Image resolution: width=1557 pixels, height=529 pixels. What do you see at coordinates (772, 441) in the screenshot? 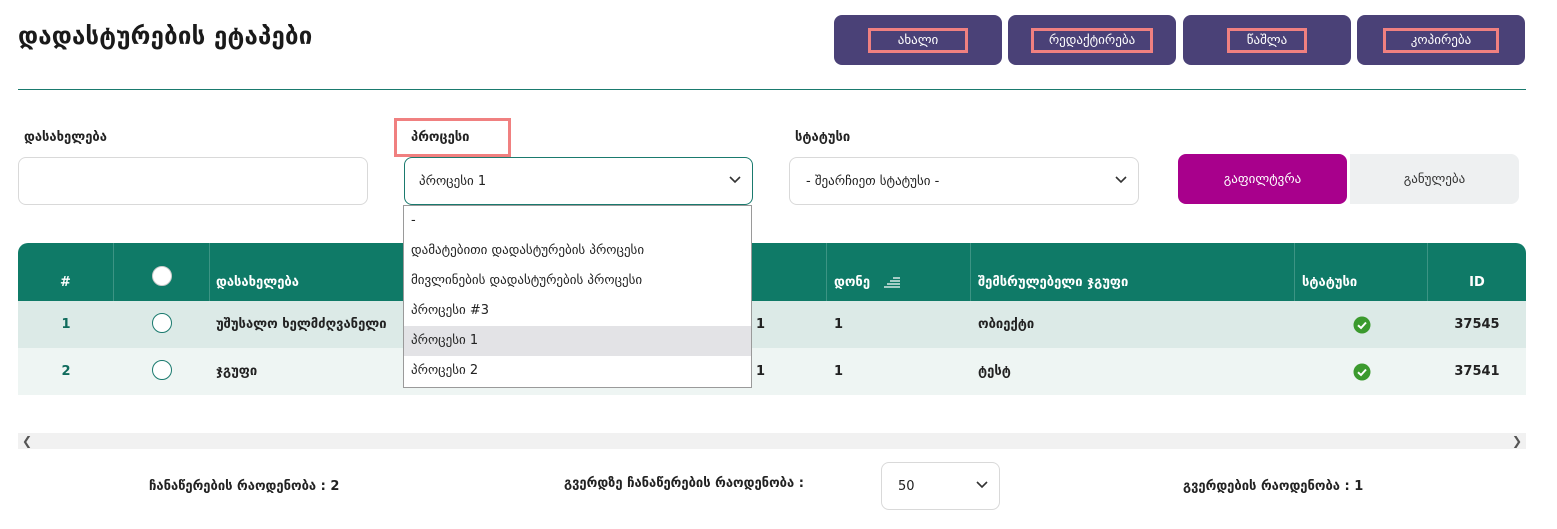
I see `horizontal-scrollbar: ❮ ❯` at bounding box center [772, 441].